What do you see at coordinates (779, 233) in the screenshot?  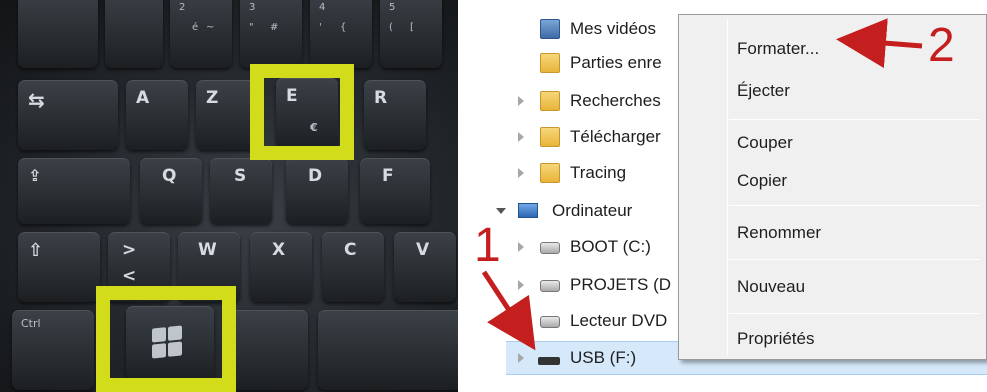 I see `menu-item-renommer: Renommer` at bounding box center [779, 233].